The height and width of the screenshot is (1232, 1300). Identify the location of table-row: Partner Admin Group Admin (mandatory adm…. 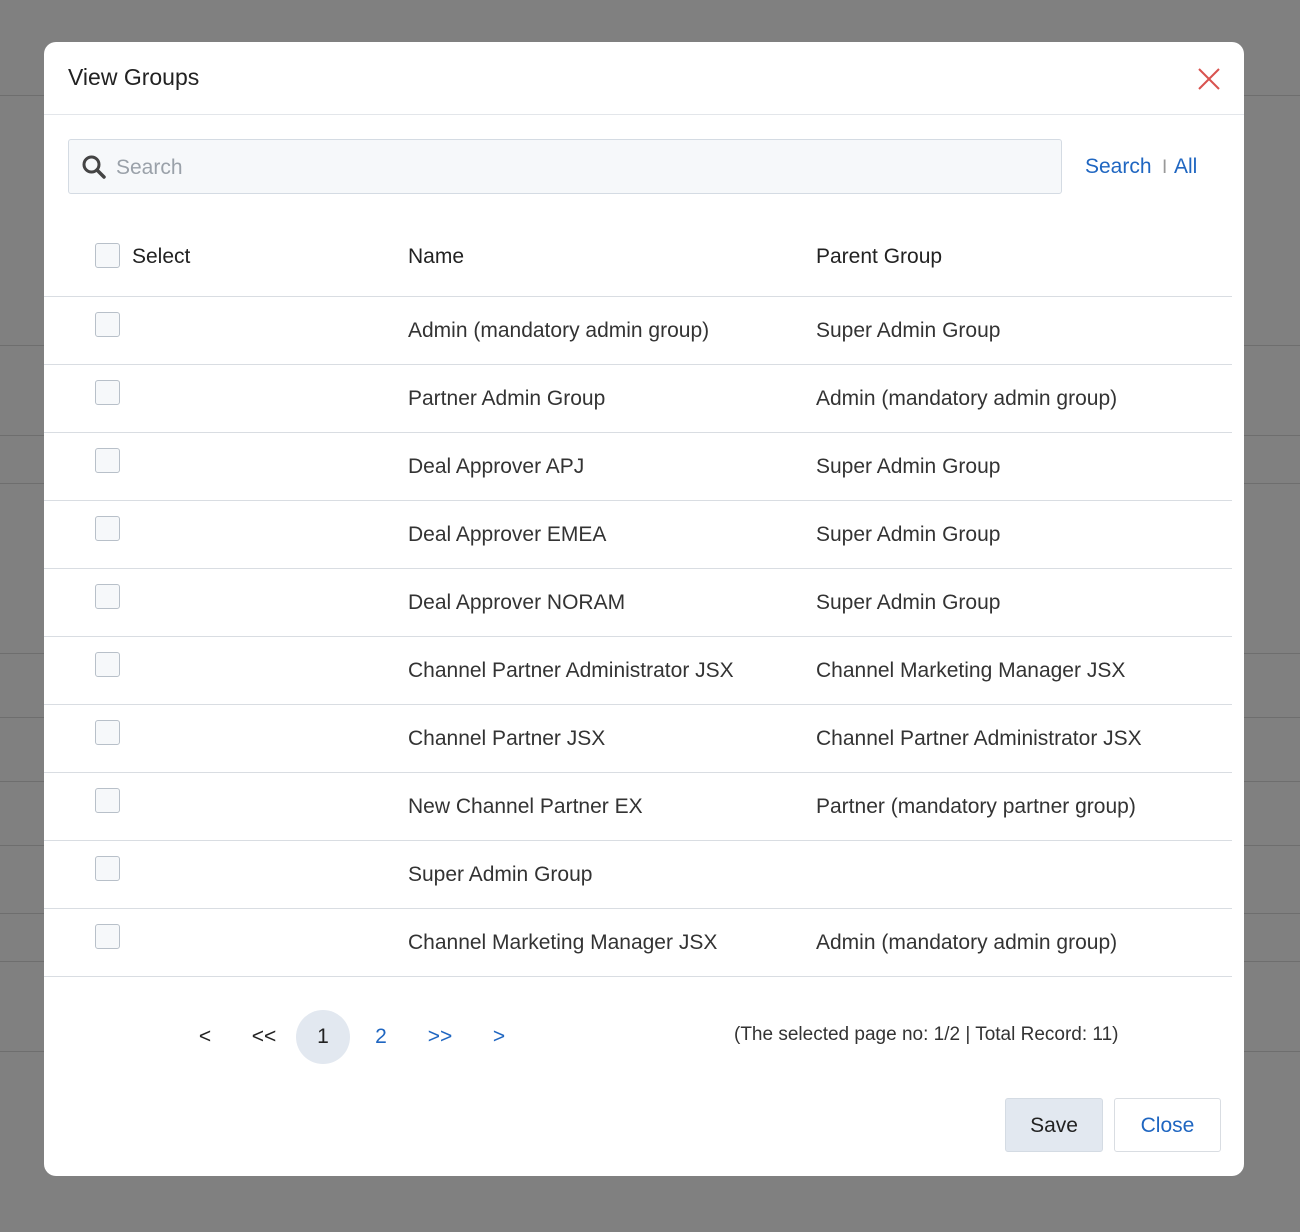
(638, 399).